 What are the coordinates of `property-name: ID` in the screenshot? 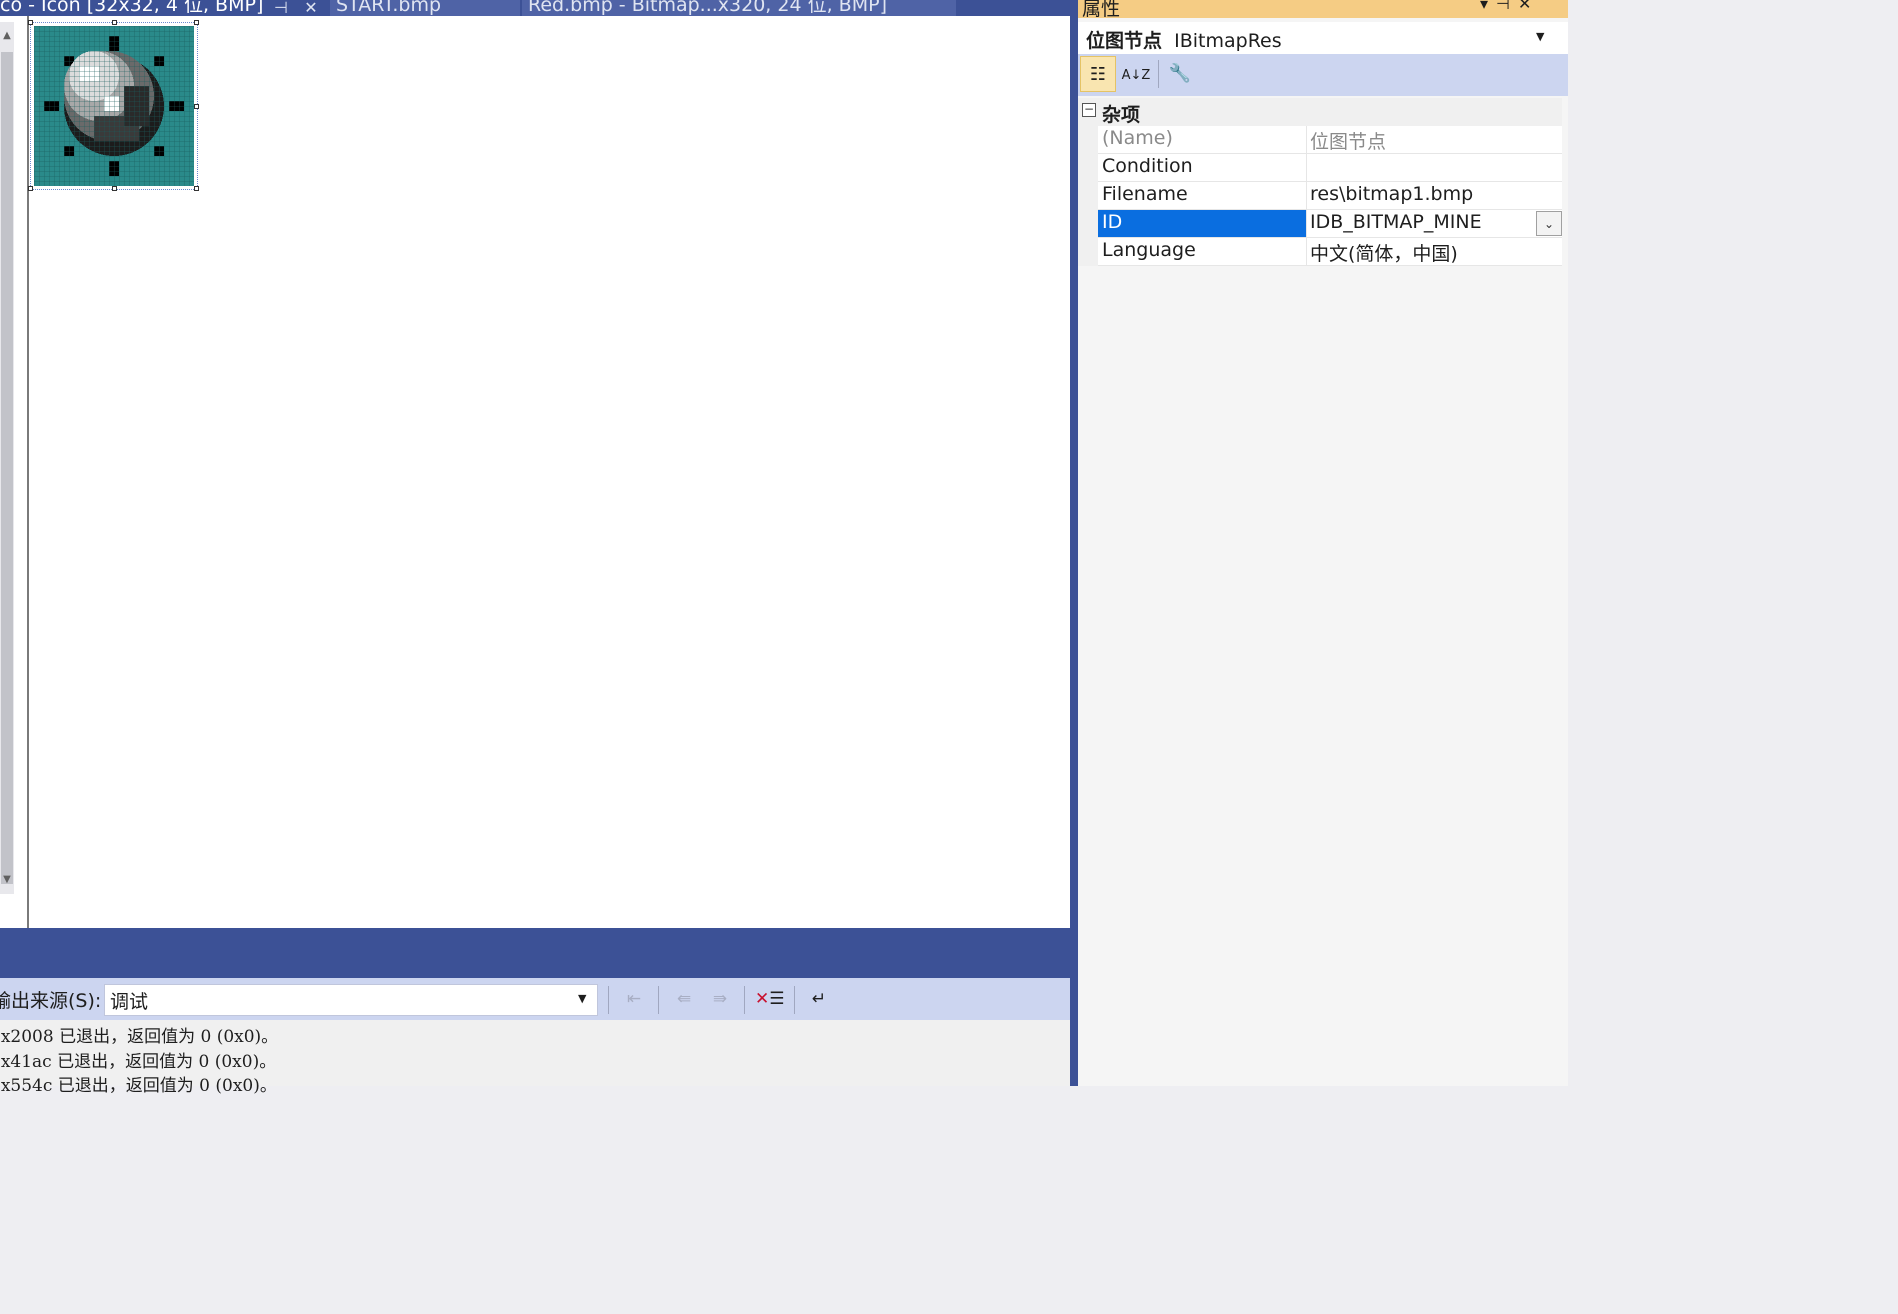 It's located at (1112, 222).